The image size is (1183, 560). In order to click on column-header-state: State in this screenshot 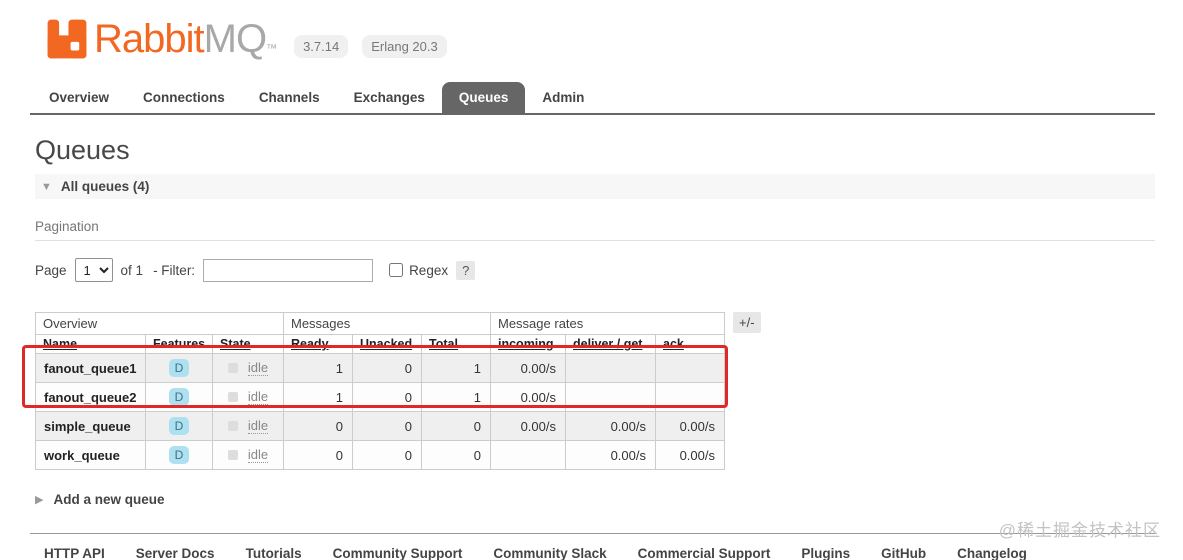, I will do `click(248, 344)`.